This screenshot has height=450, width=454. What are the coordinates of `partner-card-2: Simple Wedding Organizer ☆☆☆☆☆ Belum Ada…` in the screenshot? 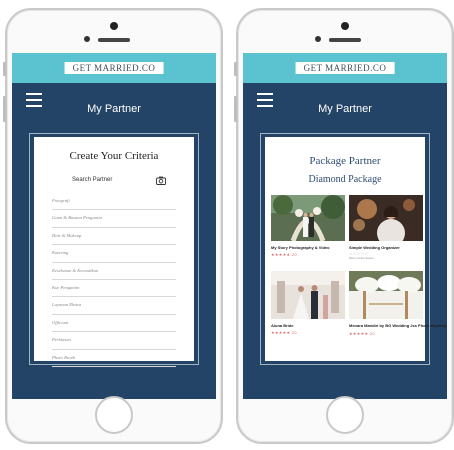 It's located at (386, 228).